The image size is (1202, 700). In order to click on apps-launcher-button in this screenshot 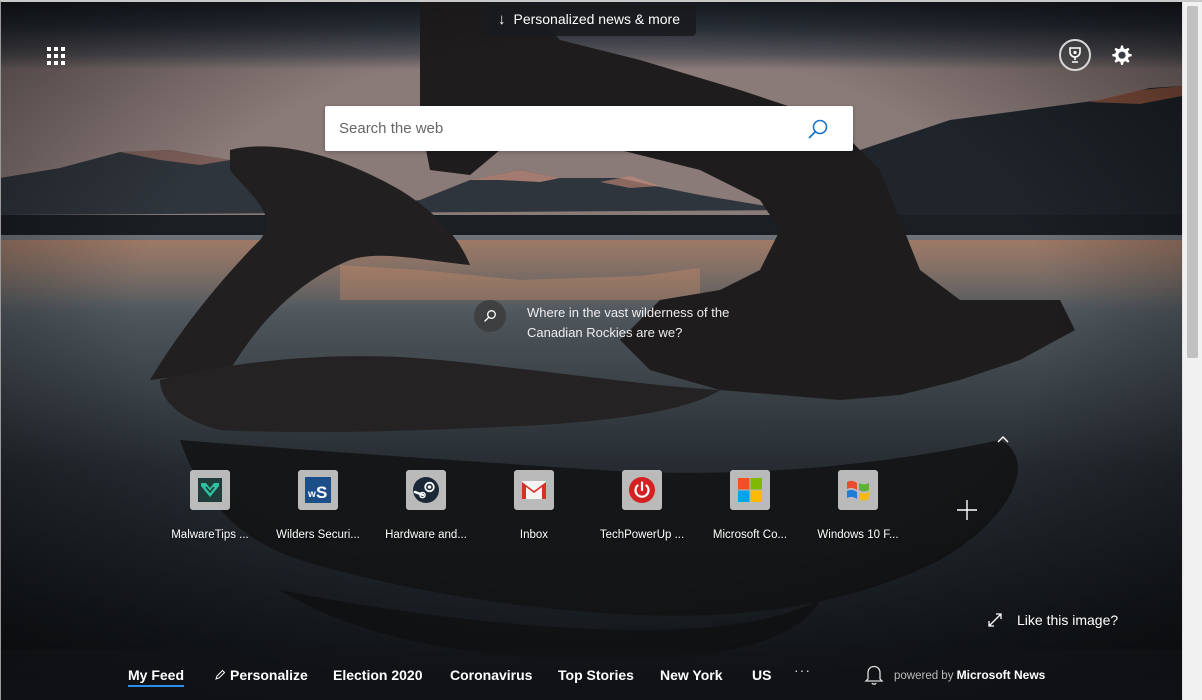, I will do `click(56, 56)`.